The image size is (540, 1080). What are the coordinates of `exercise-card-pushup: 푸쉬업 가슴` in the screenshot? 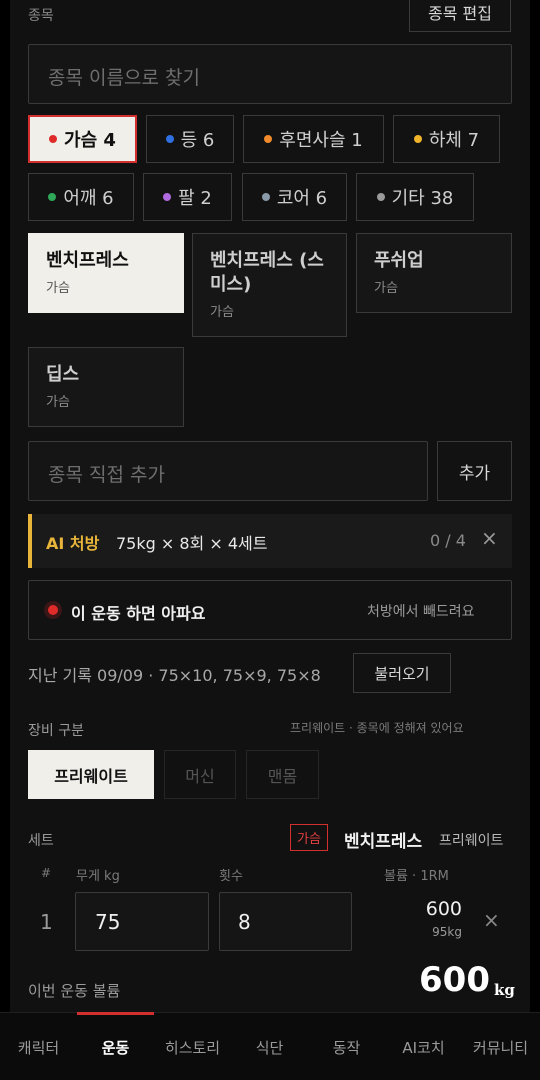 It's located at (434, 273).